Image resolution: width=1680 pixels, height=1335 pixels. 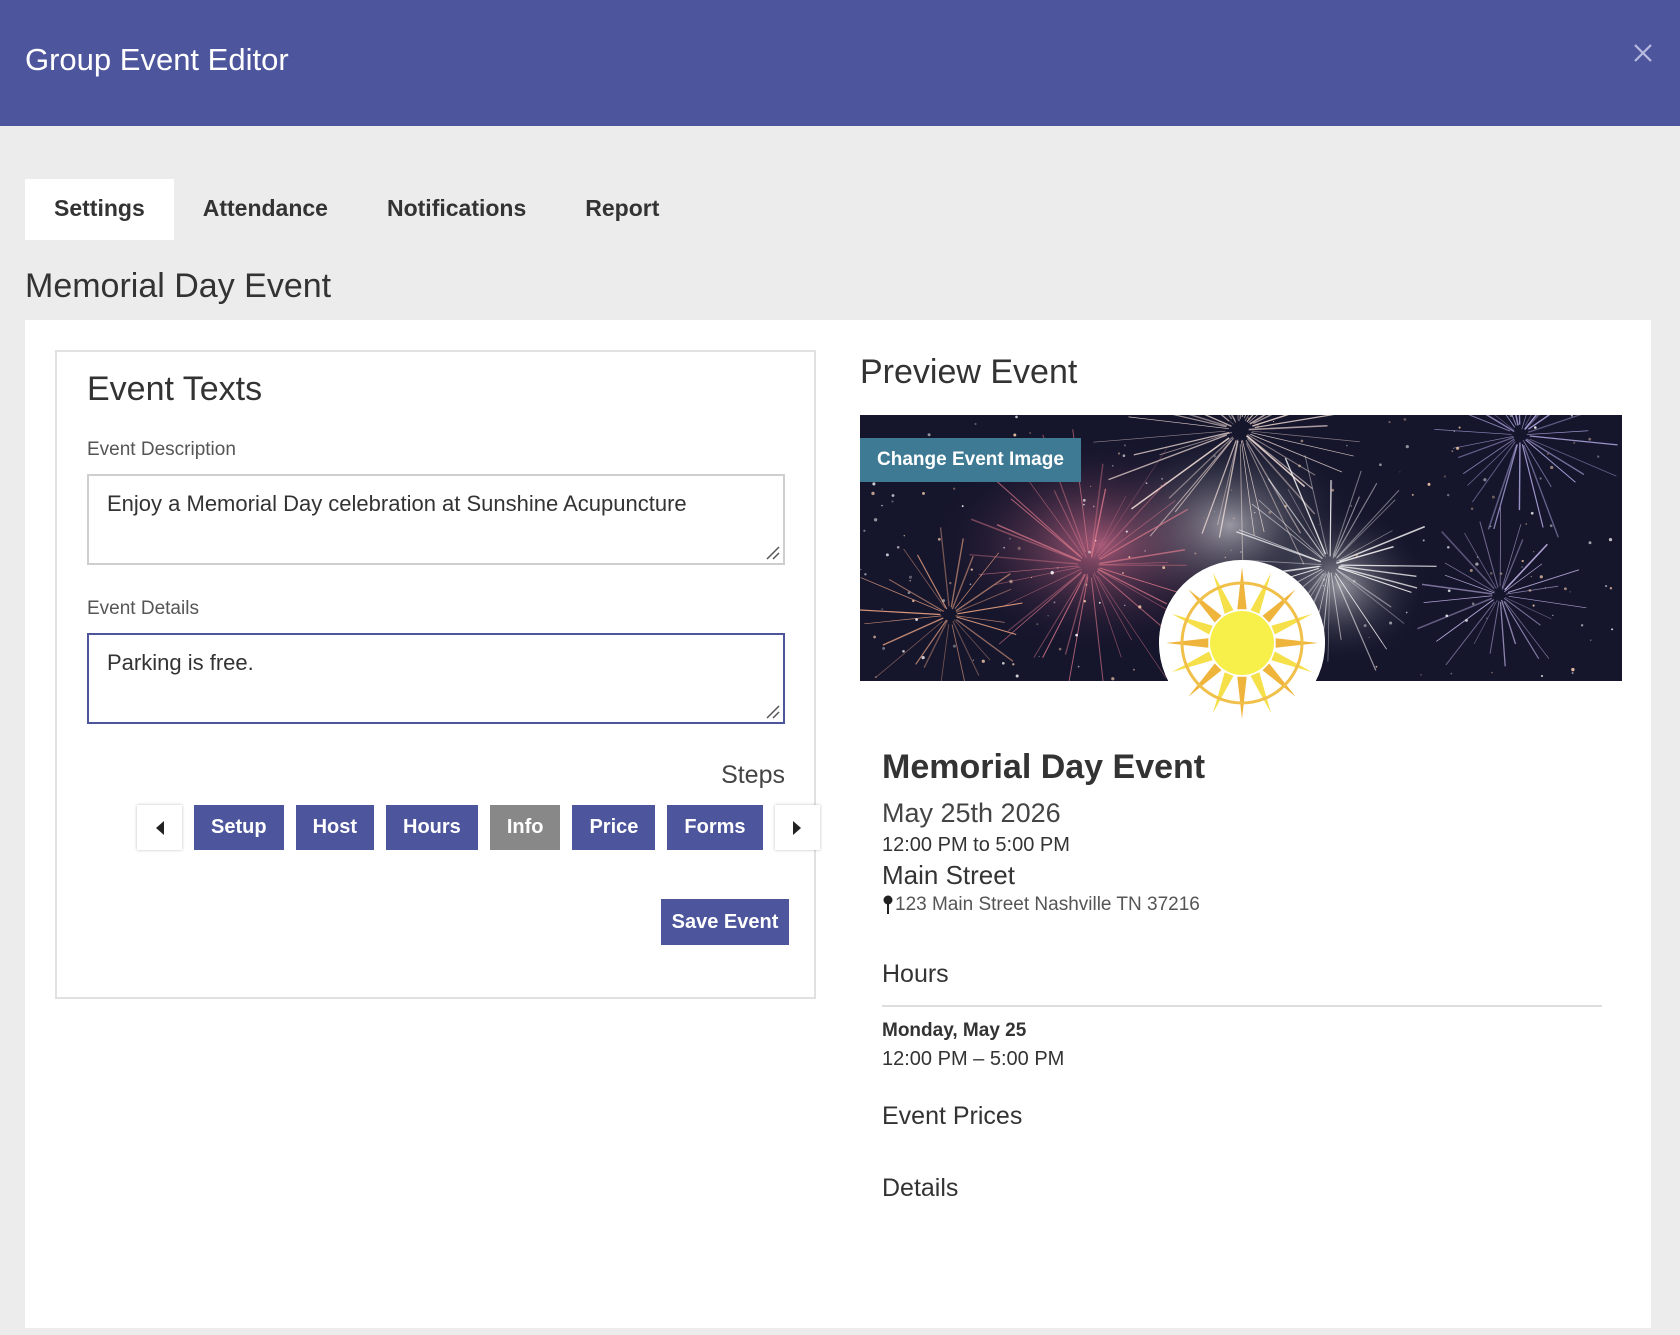 What do you see at coordinates (725, 922) in the screenshot?
I see `save-event-button: Save Event` at bounding box center [725, 922].